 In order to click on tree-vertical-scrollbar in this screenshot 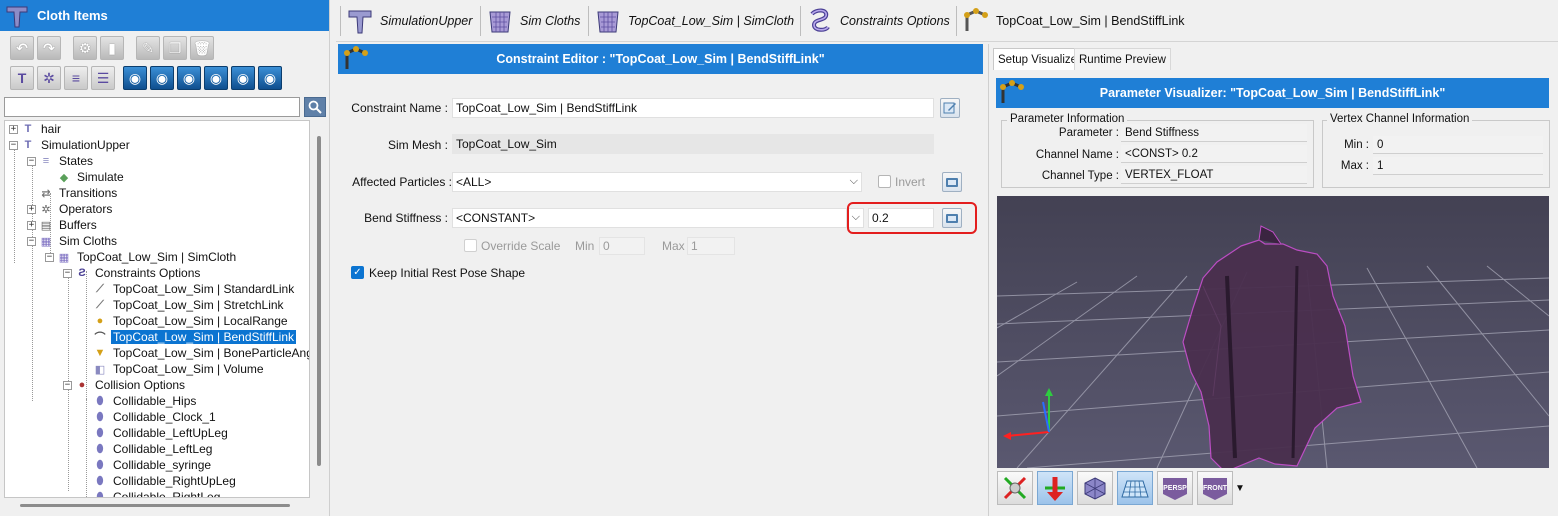, I will do `click(319, 309)`.